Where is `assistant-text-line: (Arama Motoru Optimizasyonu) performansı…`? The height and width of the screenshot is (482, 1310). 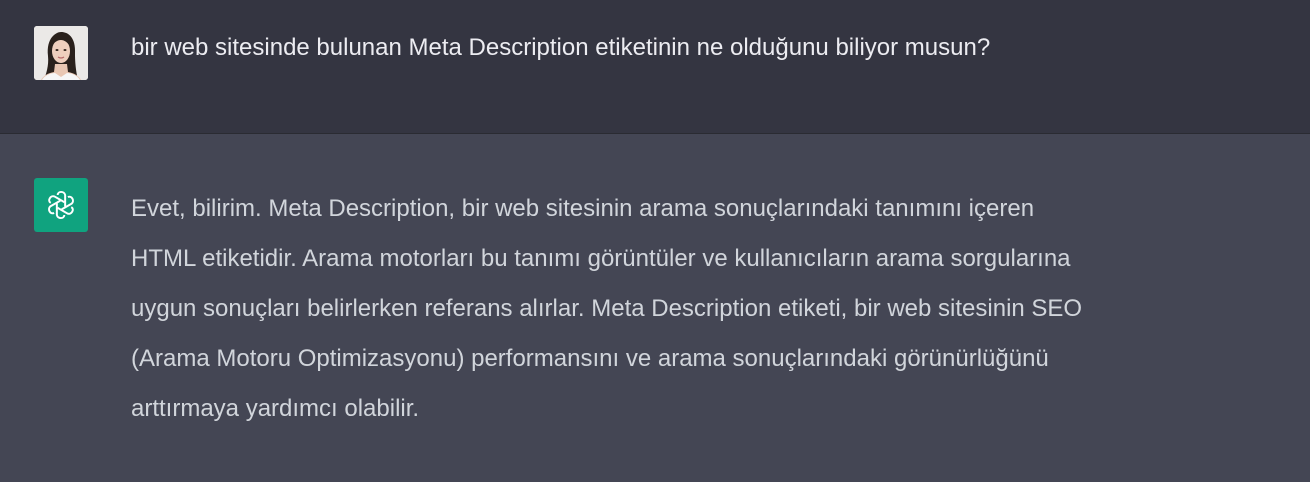
assistant-text-line: (Arama Motoru Optimizasyonu) performansı… is located at coordinates (590, 358).